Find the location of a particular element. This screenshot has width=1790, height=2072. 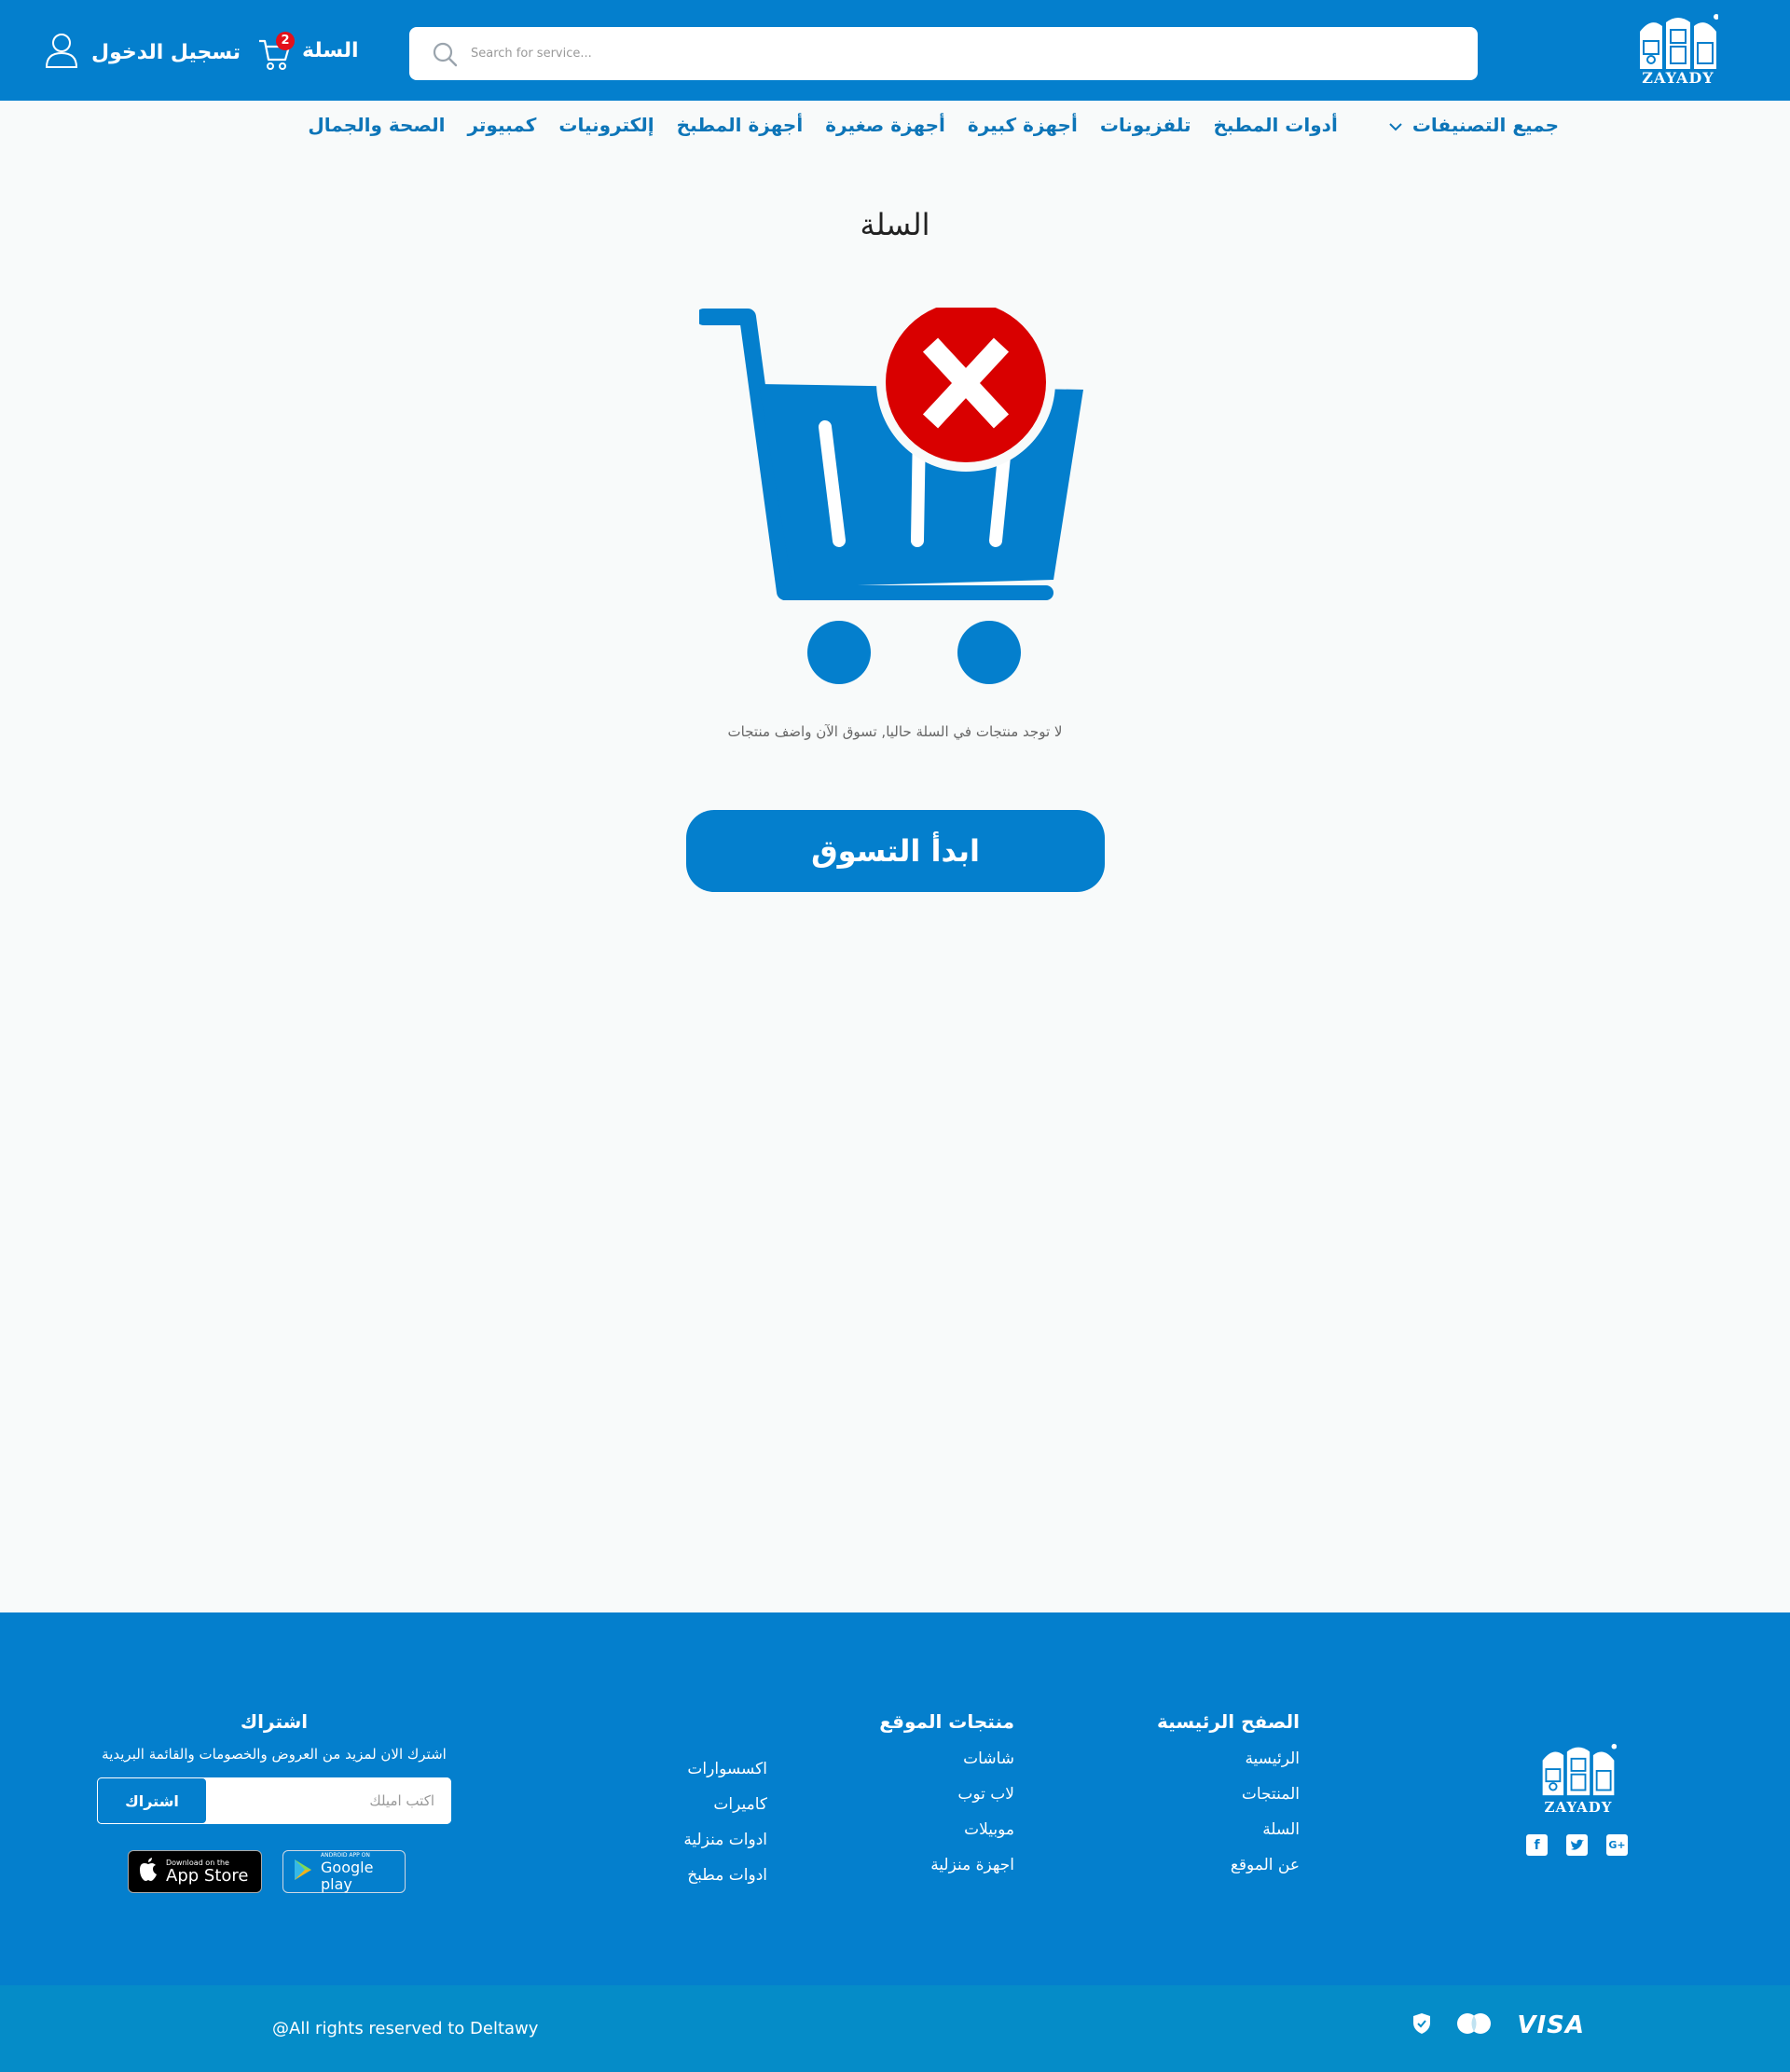

footer-main-pages-title: الصفح الرئيسية is located at coordinates (1228, 1721).